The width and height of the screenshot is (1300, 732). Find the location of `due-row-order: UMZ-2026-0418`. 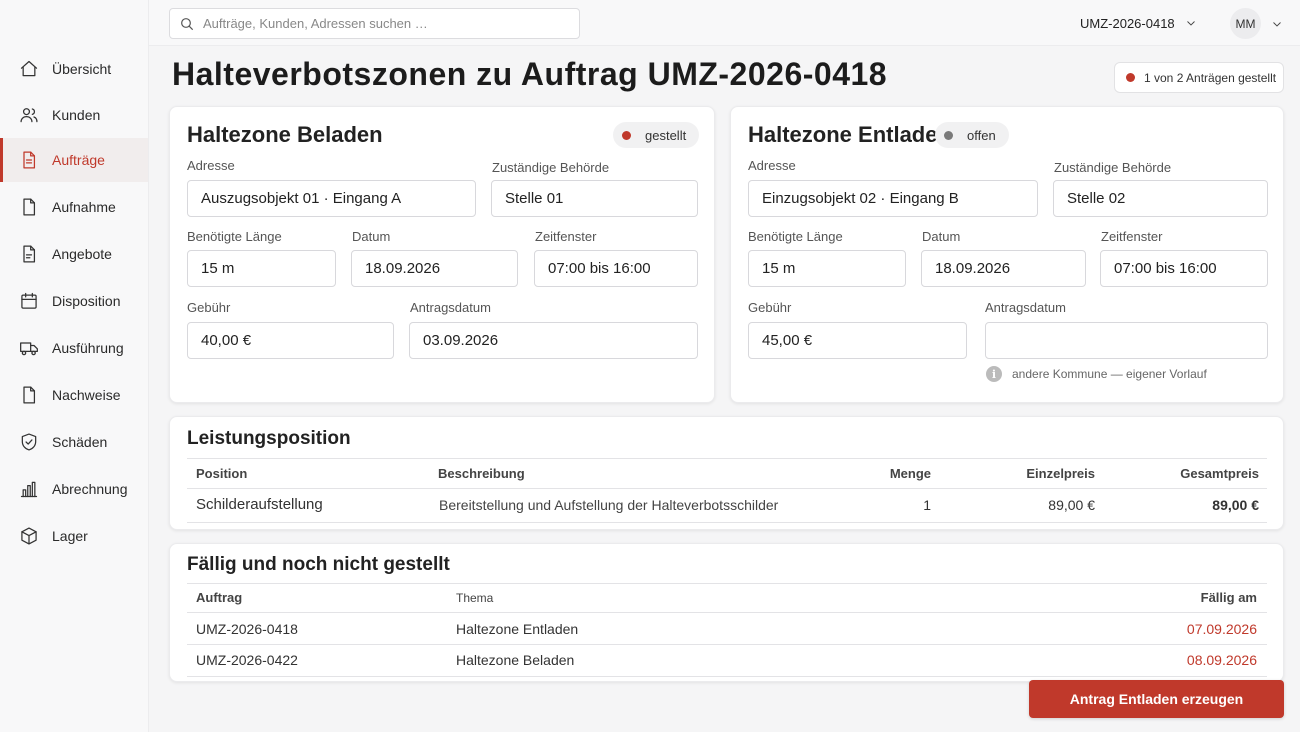

due-row-order: UMZ-2026-0418 is located at coordinates (247, 629).